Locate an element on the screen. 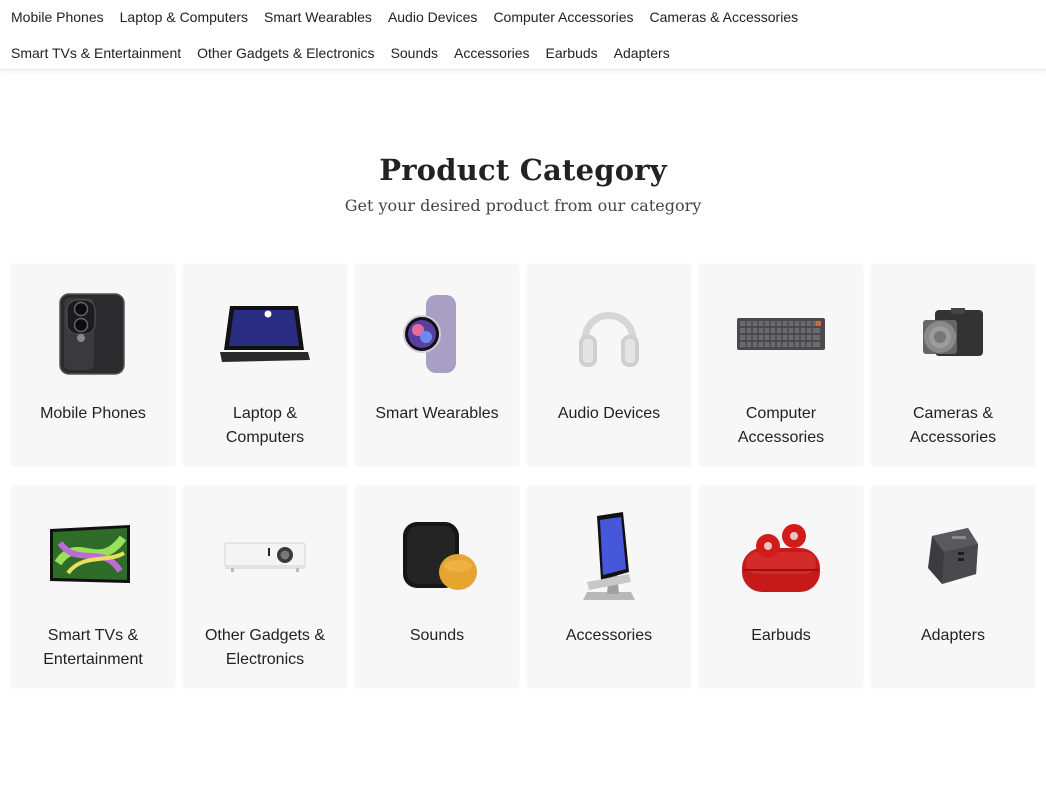 Image resolution: width=1046 pixels, height=800 pixels. nav-link-adapters: Adapters is located at coordinates (642, 53).